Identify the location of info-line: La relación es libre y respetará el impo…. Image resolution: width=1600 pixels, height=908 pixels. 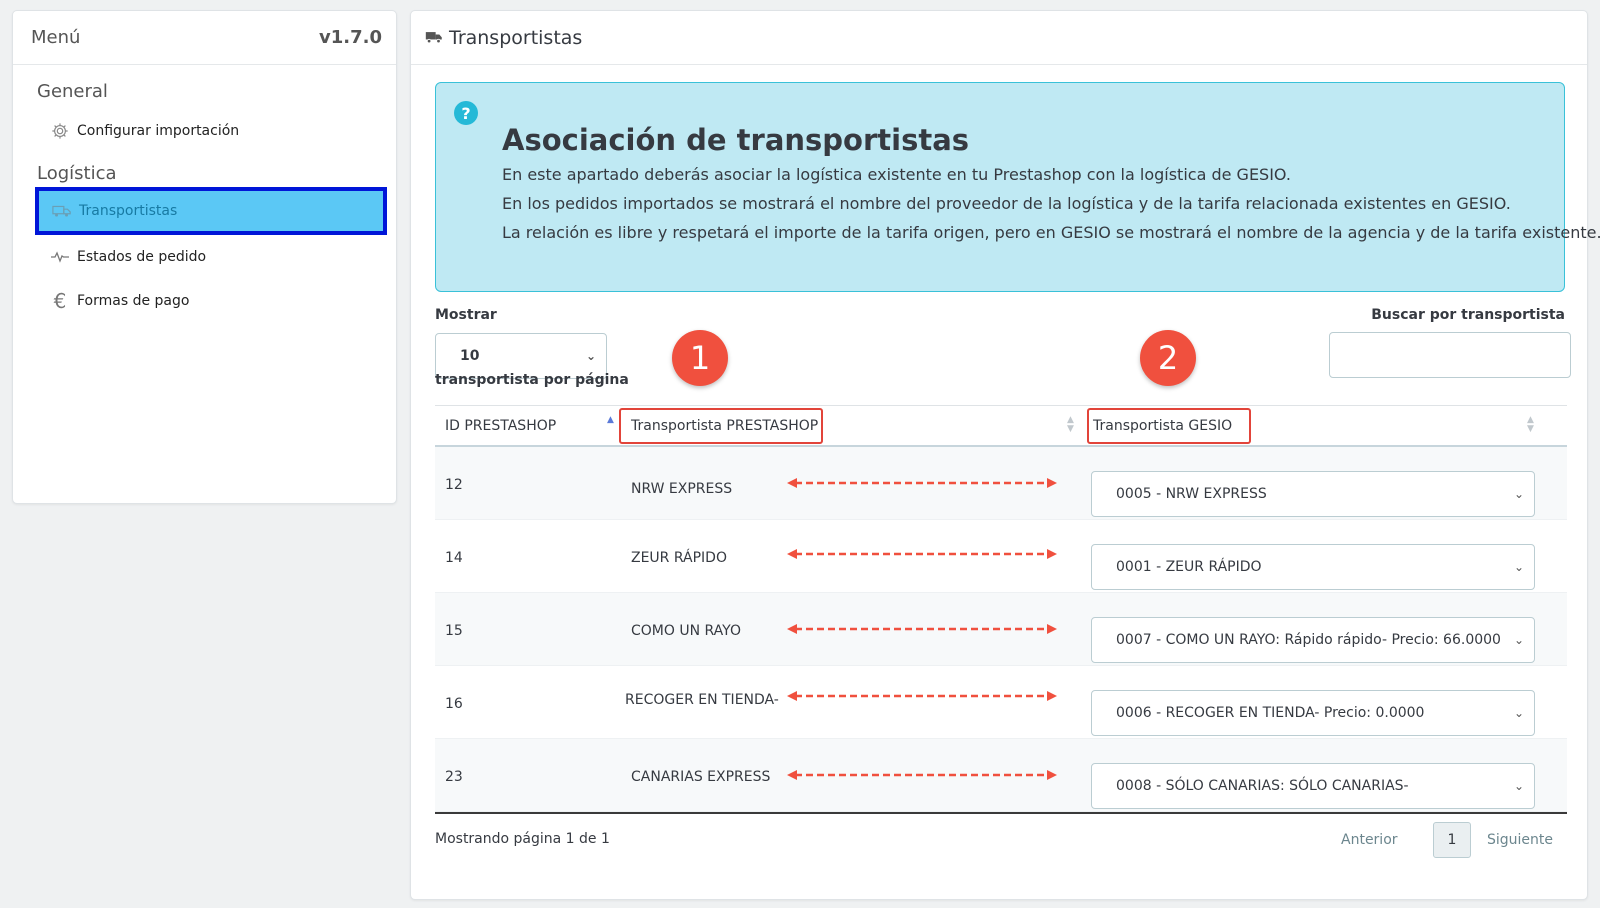
(1051, 232).